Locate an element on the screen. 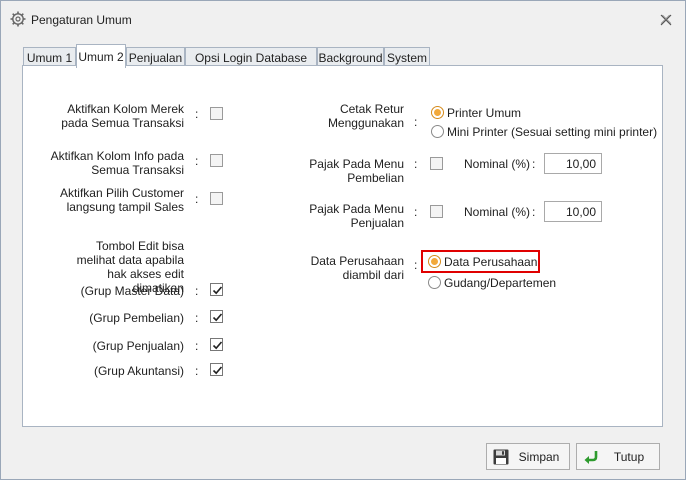 The image size is (686, 480). gudang-departemen-label: Gudang/Departemen is located at coordinates (500, 283).